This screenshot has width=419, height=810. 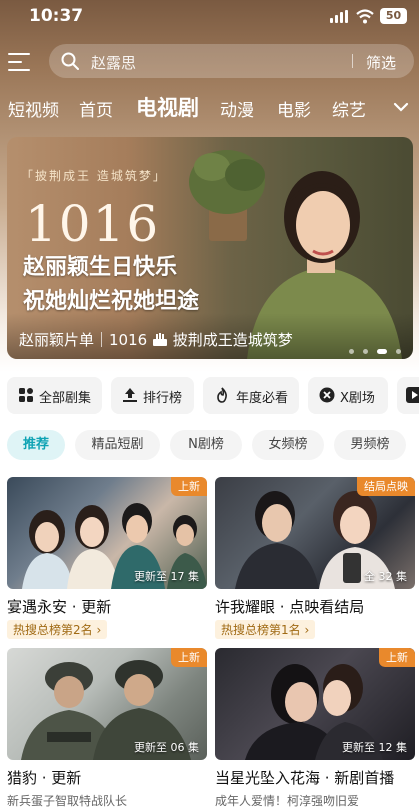 I want to click on search-icon, so click(x=70, y=61).